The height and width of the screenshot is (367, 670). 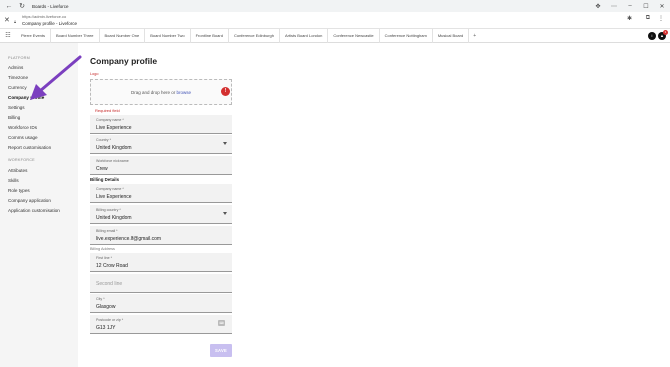 What do you see at coordinates (112, 265) in the screenshot?
I see `first-line-value: 12 Crow Road` at bounding box center [112, 265].